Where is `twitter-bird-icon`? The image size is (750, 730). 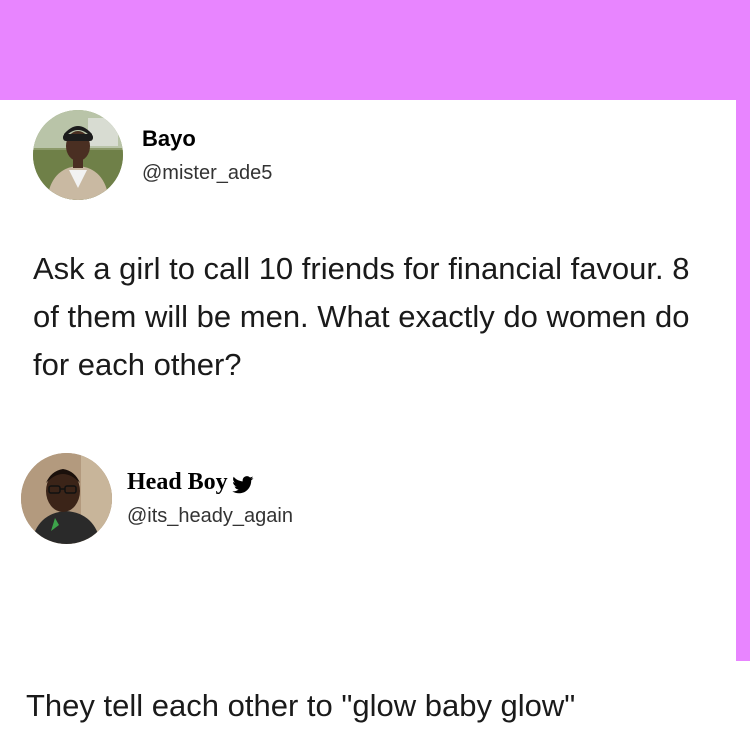 twitter-bird-icon is located at coordinates (242, 483).